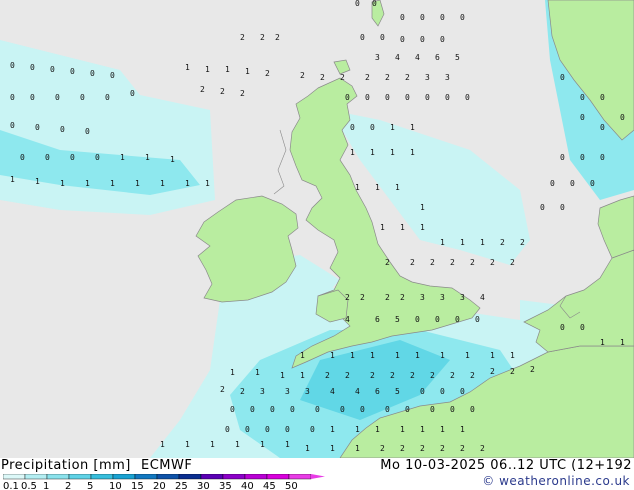  Describe the element at coordinates (46, 485) in the screenshot. I see `legend-tick-label: 1` at that location.